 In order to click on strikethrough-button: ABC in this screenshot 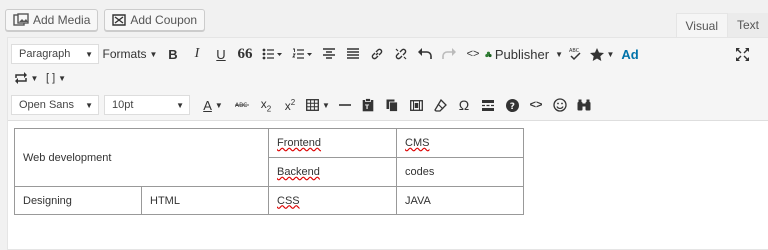, I will do `click(242, 105)`.